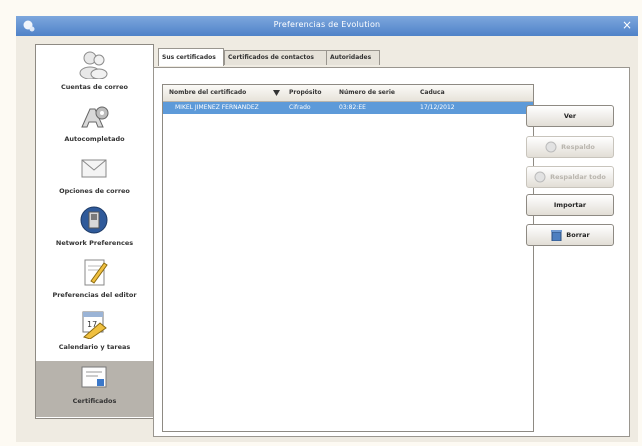 The height and width of the screenshot is (446, 642). Describe the element at coordinates (217, 107) in the screenshot. I see `cell-name: MIKEL JIMENEZ FERNANDEZ` at that location.